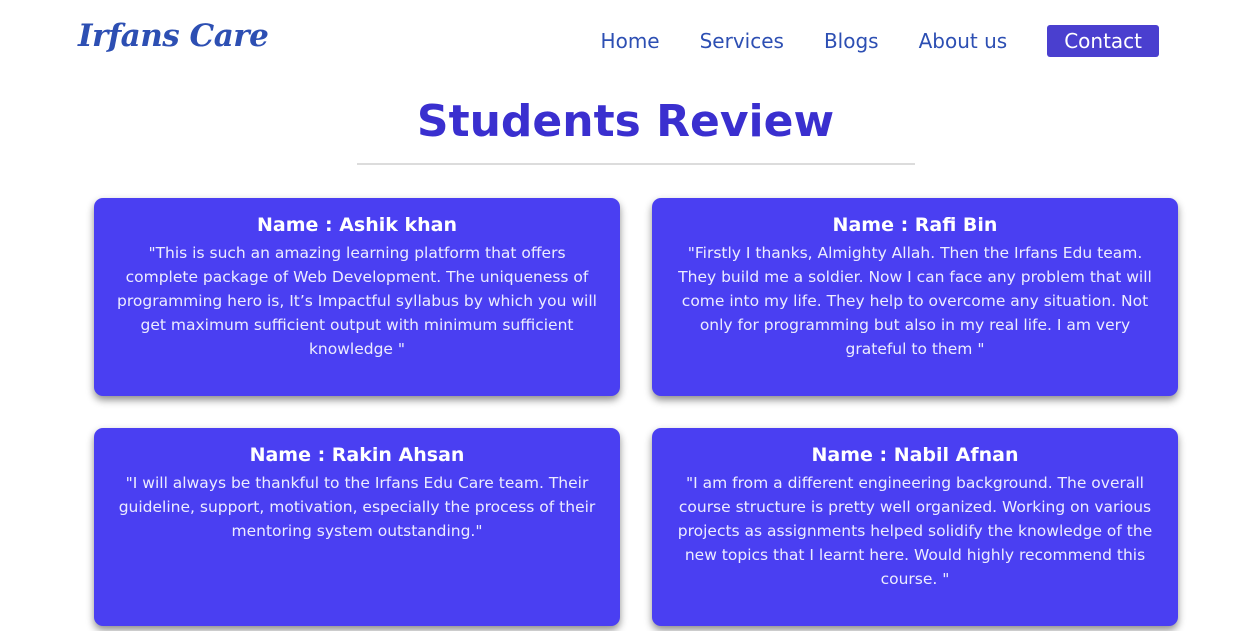 This screenshot has width=1251, height=631. What do you see at coordinates (625, 121) in the screenshot?
I see `section-title: Students Review` at bounding box center [625, 121].